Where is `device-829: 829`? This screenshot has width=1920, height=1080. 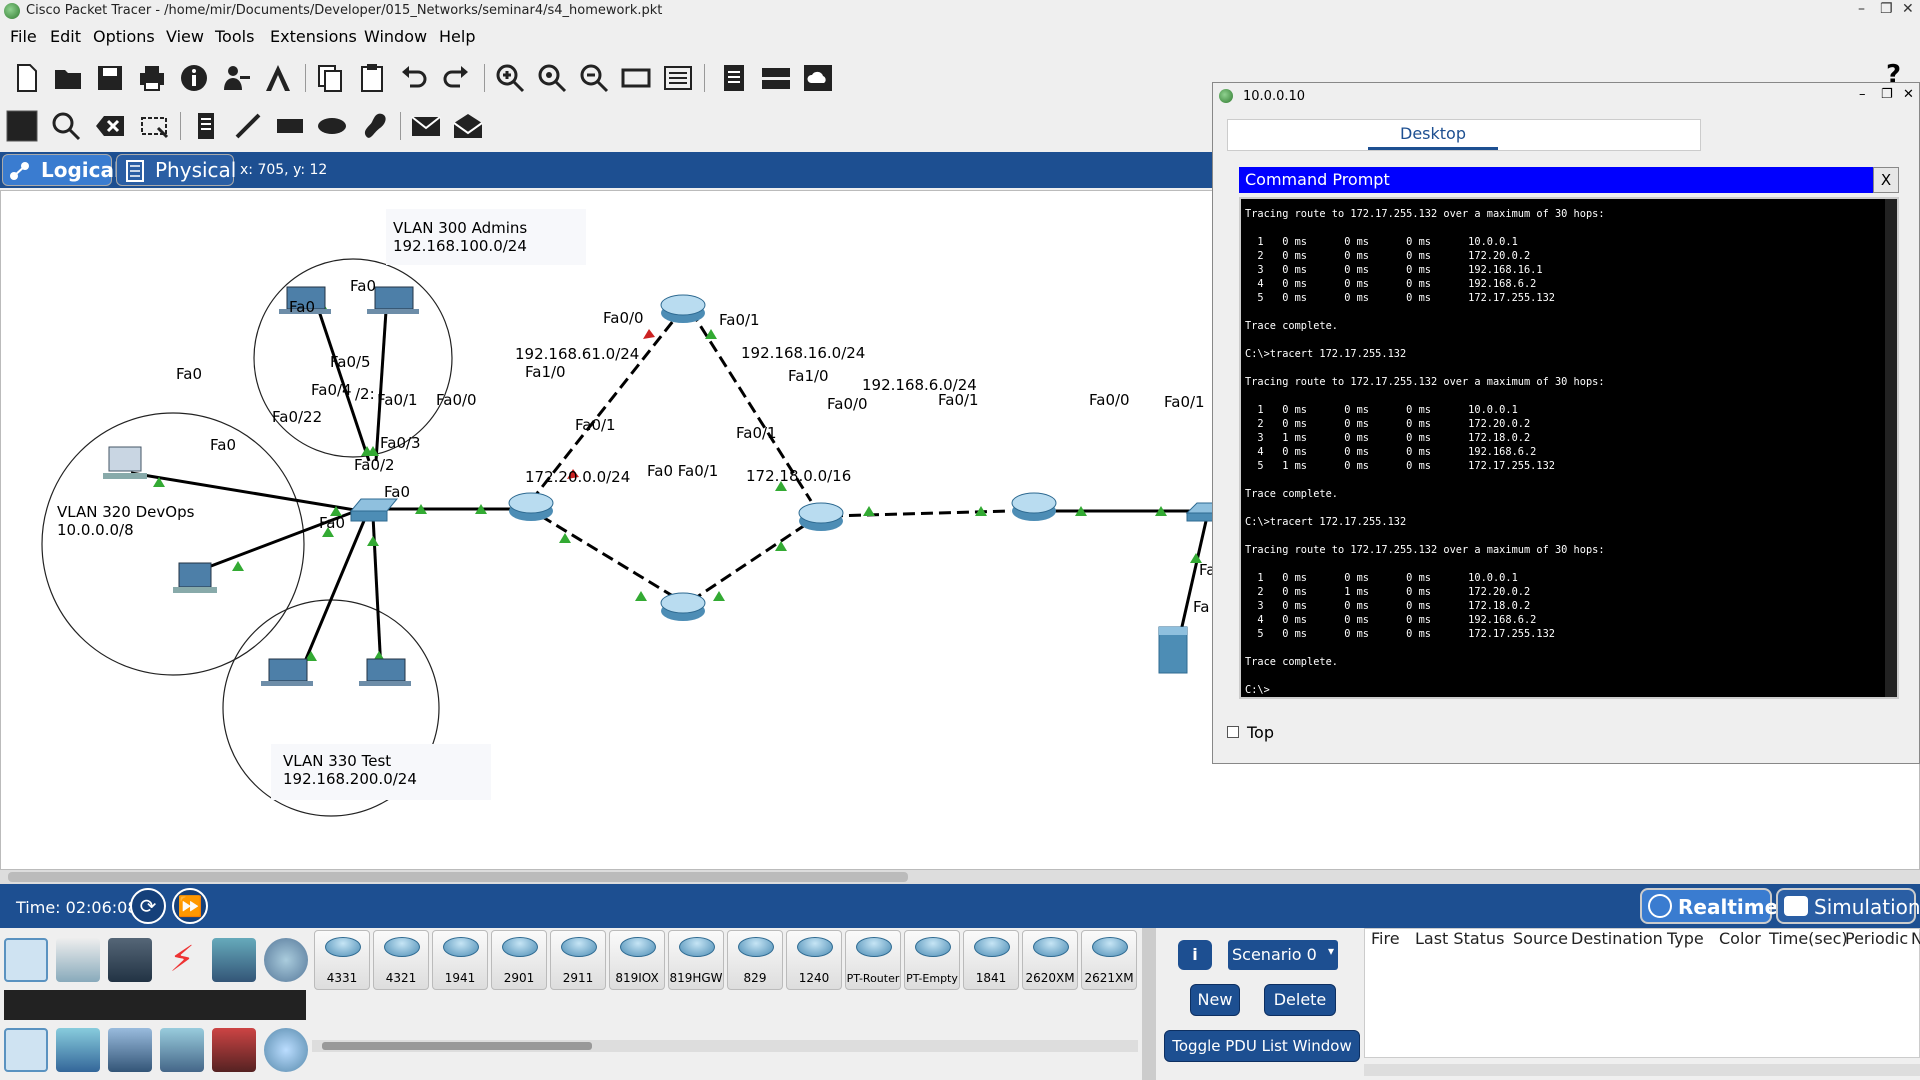
device-829: 829 is located at coordinates (755, 960).